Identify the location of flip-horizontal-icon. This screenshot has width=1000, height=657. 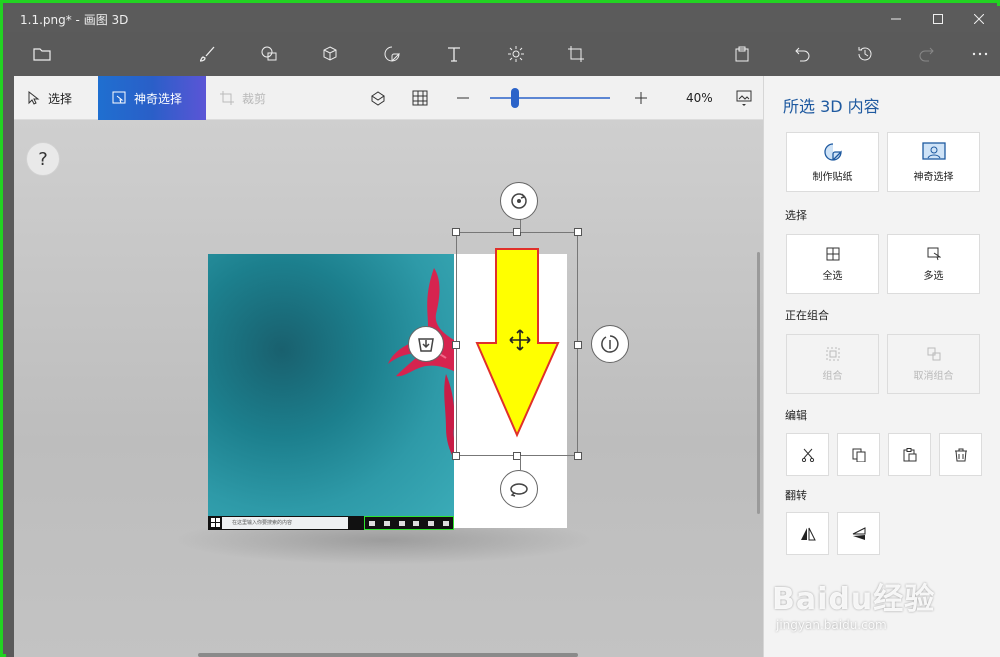
(808, 533).